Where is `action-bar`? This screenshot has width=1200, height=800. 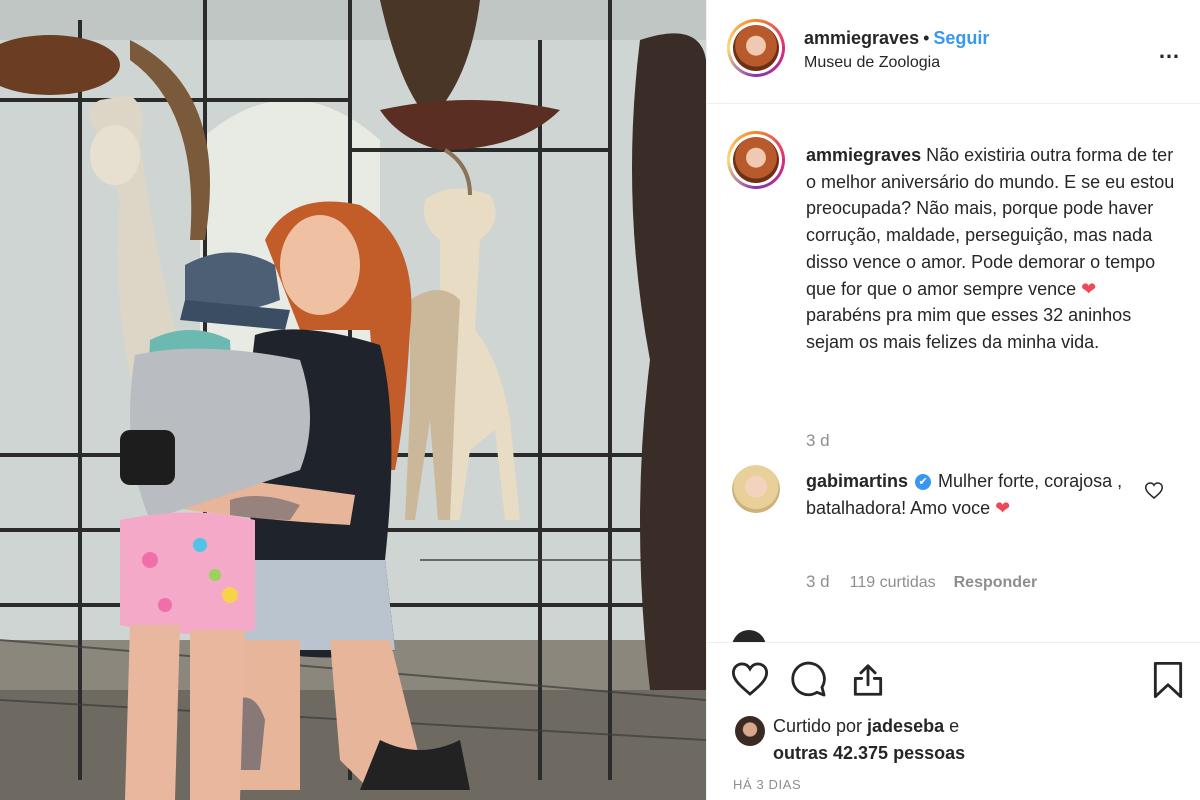 action-bar is located at coordinates (953, 679).